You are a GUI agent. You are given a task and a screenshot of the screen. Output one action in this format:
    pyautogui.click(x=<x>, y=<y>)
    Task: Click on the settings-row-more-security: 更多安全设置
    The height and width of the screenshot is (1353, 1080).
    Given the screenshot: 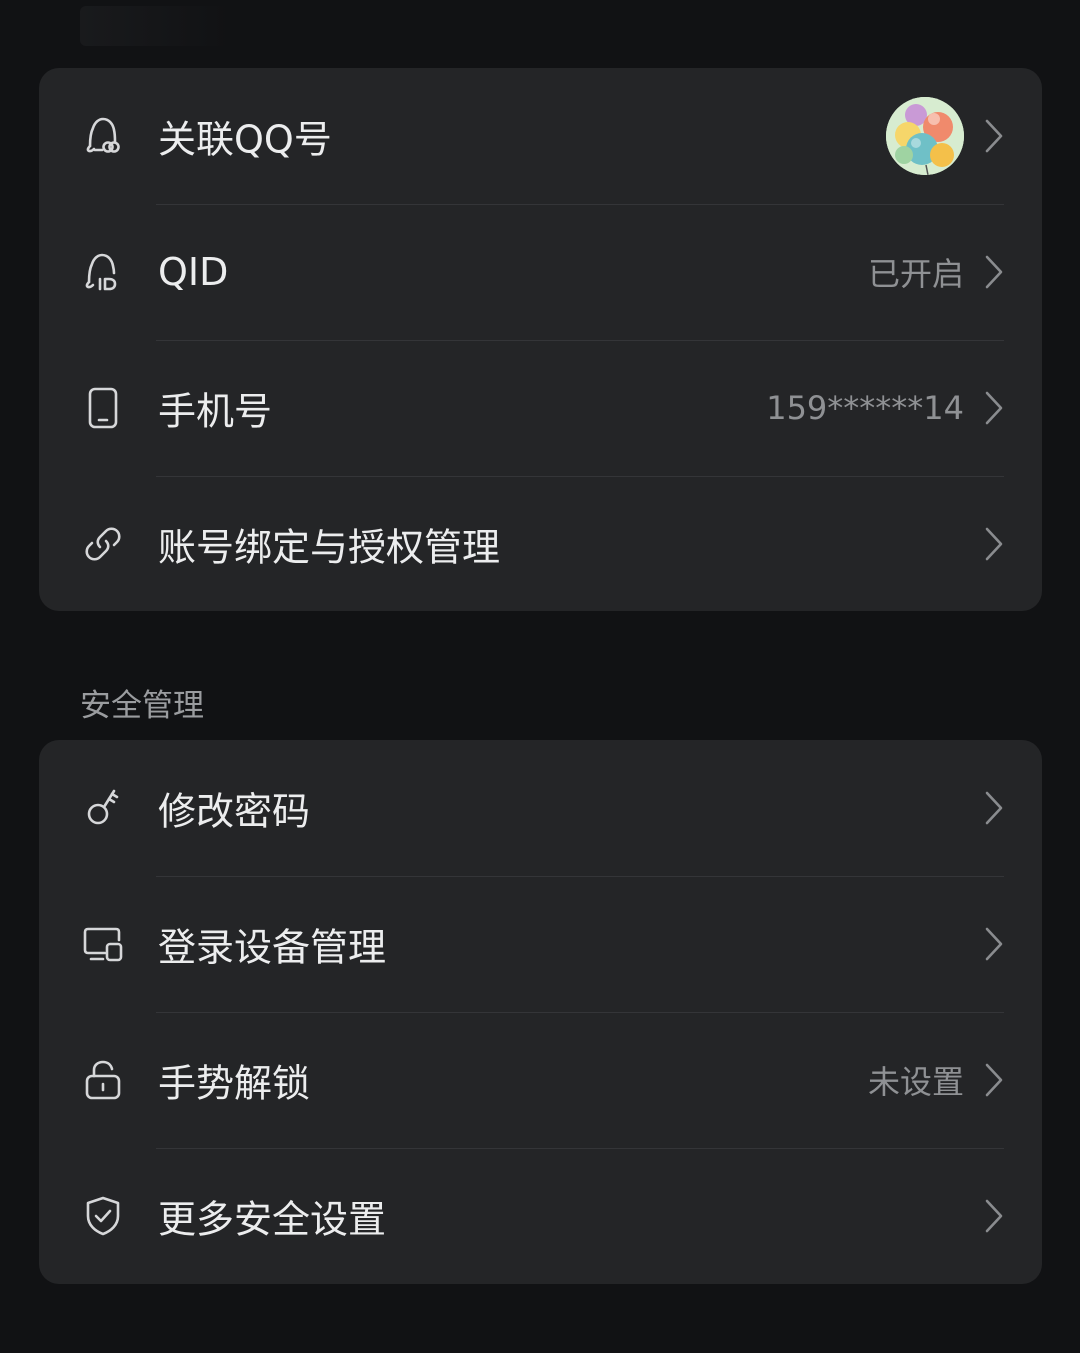 What is the action you would take?
    pyautogui.click(x=540, y=1216)
    